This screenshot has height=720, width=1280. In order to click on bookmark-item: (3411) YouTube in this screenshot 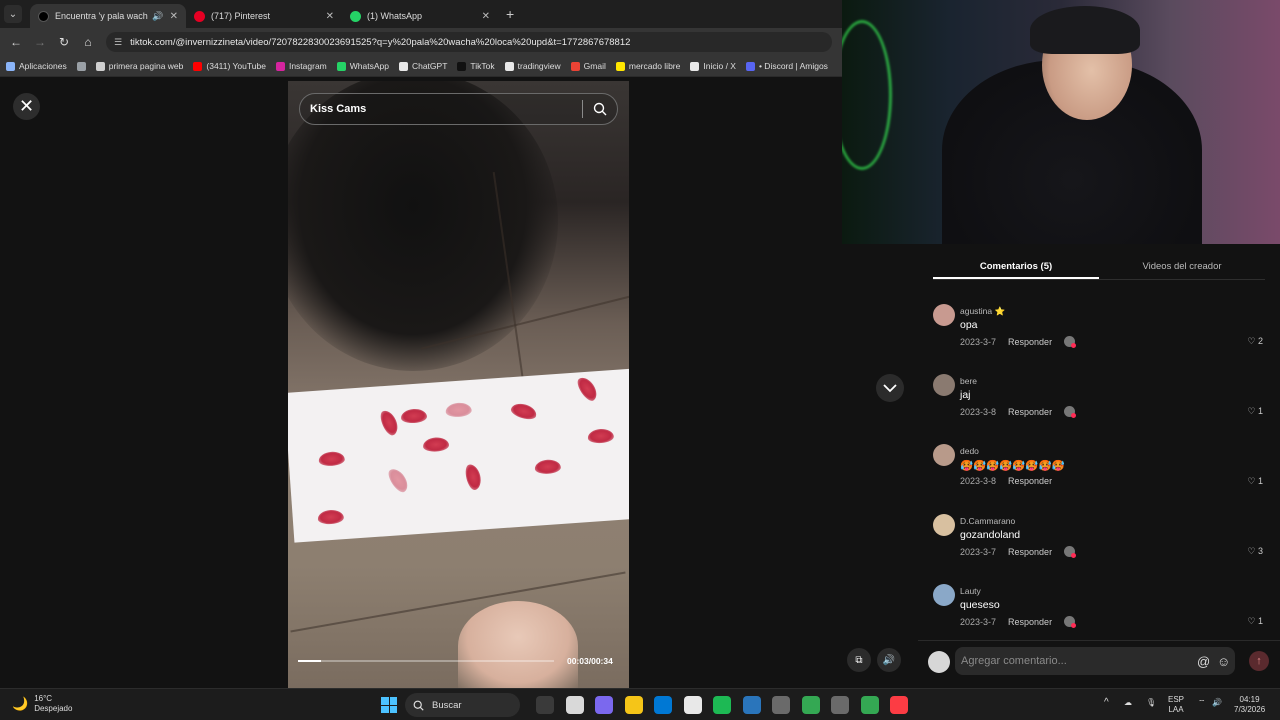, I will do `click(229, 66)`.